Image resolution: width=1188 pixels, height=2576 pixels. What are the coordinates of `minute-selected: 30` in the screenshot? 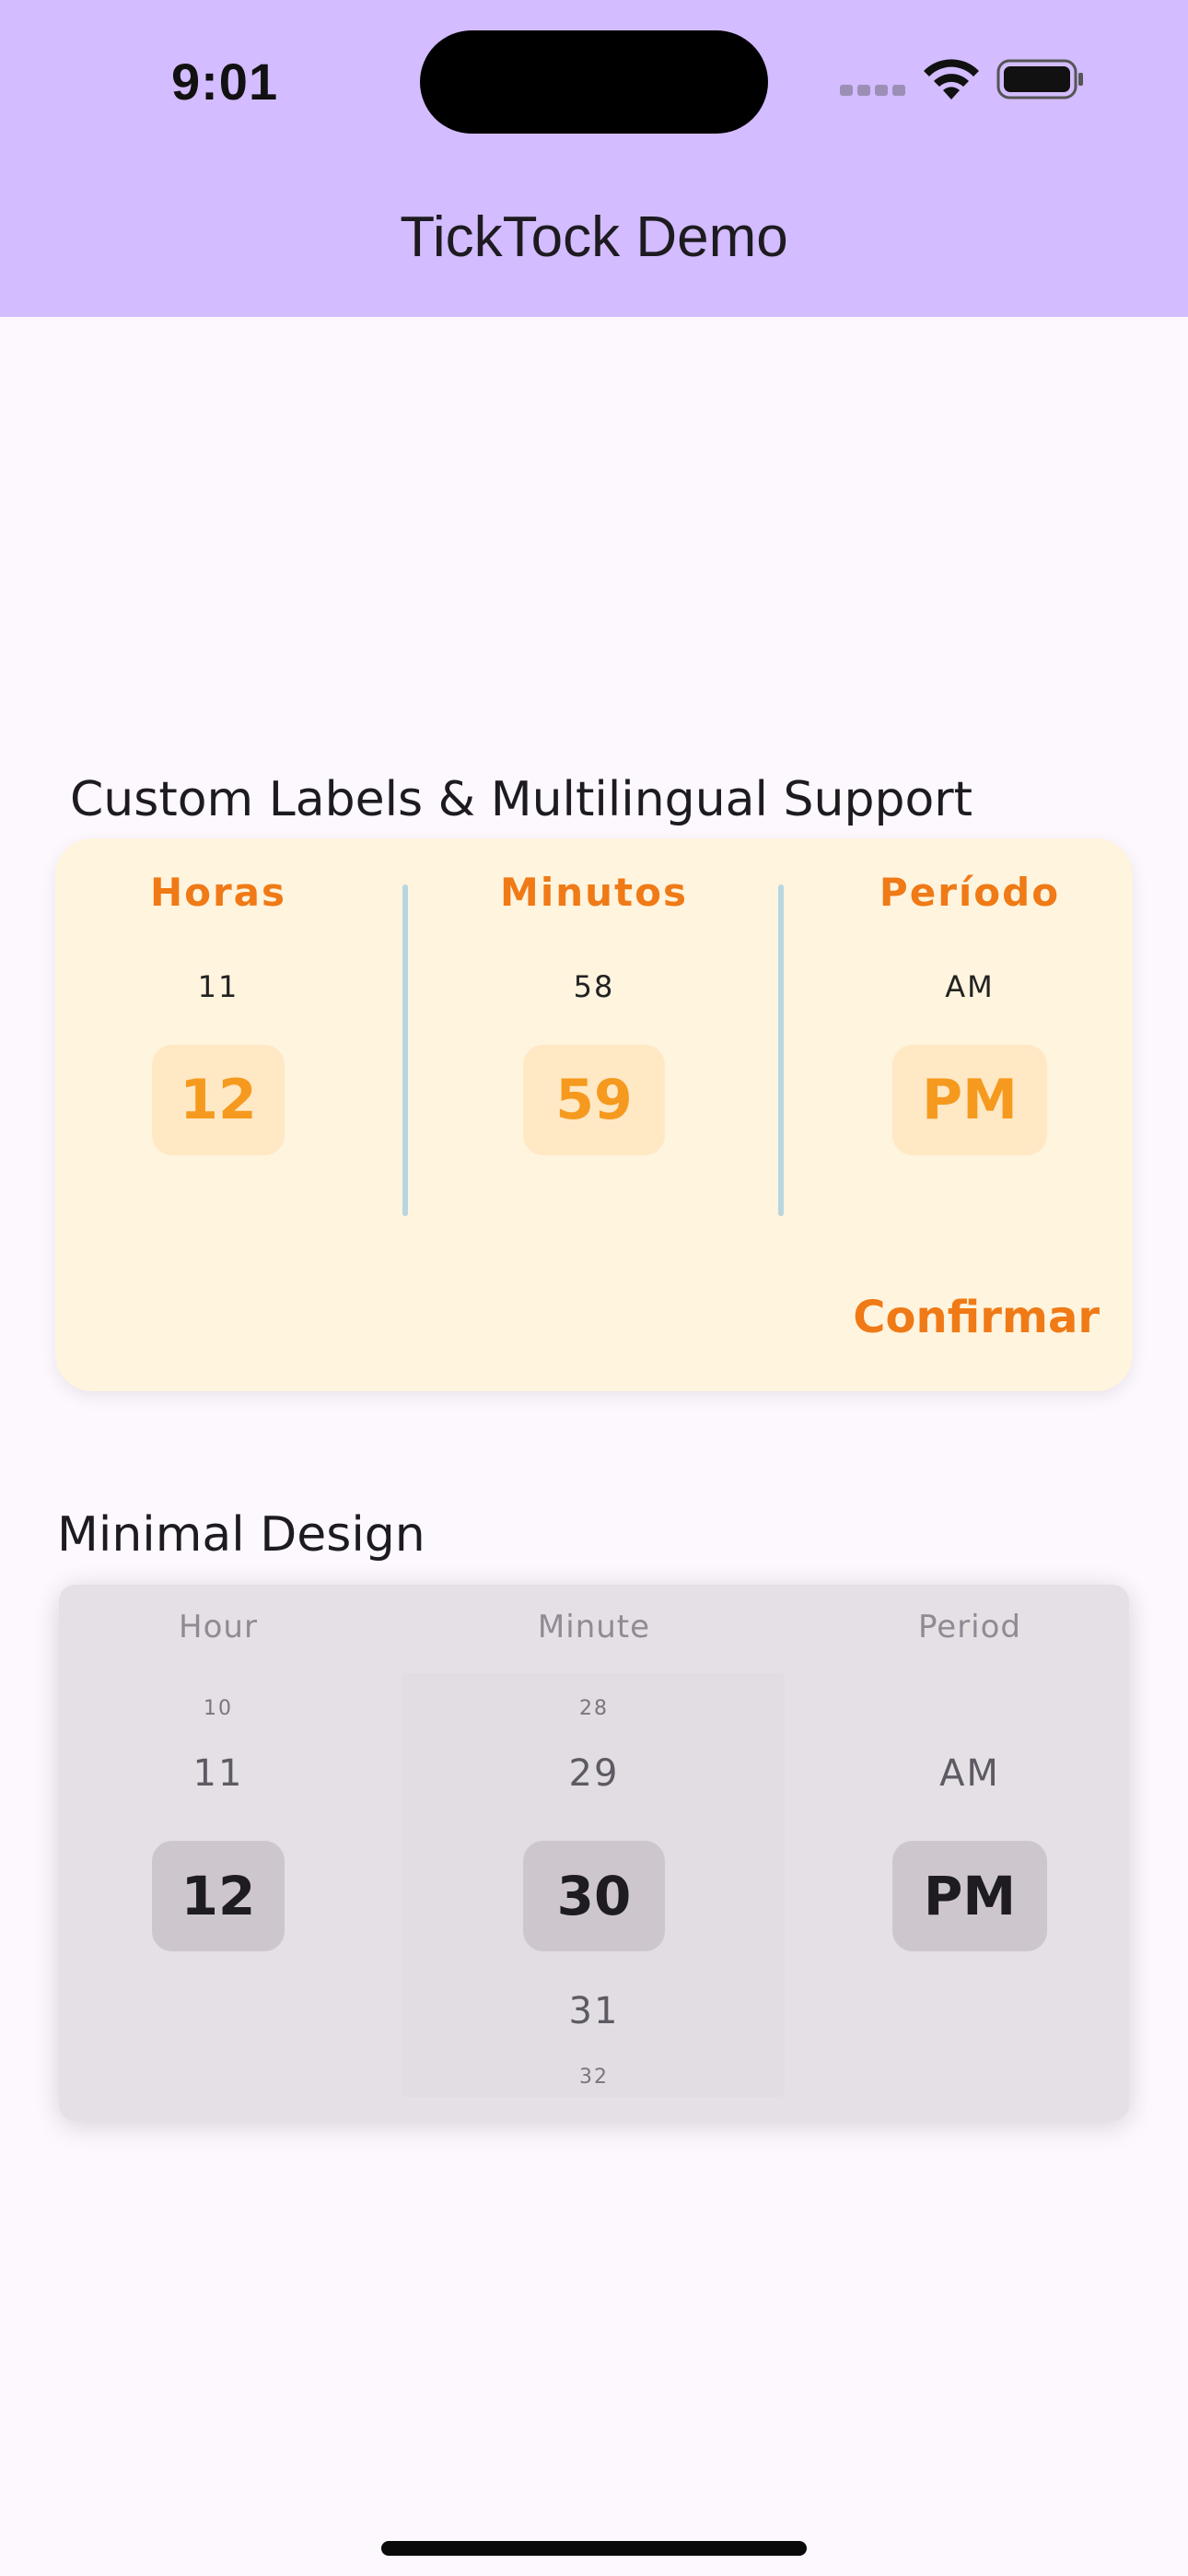 It's located at (594, 1896).